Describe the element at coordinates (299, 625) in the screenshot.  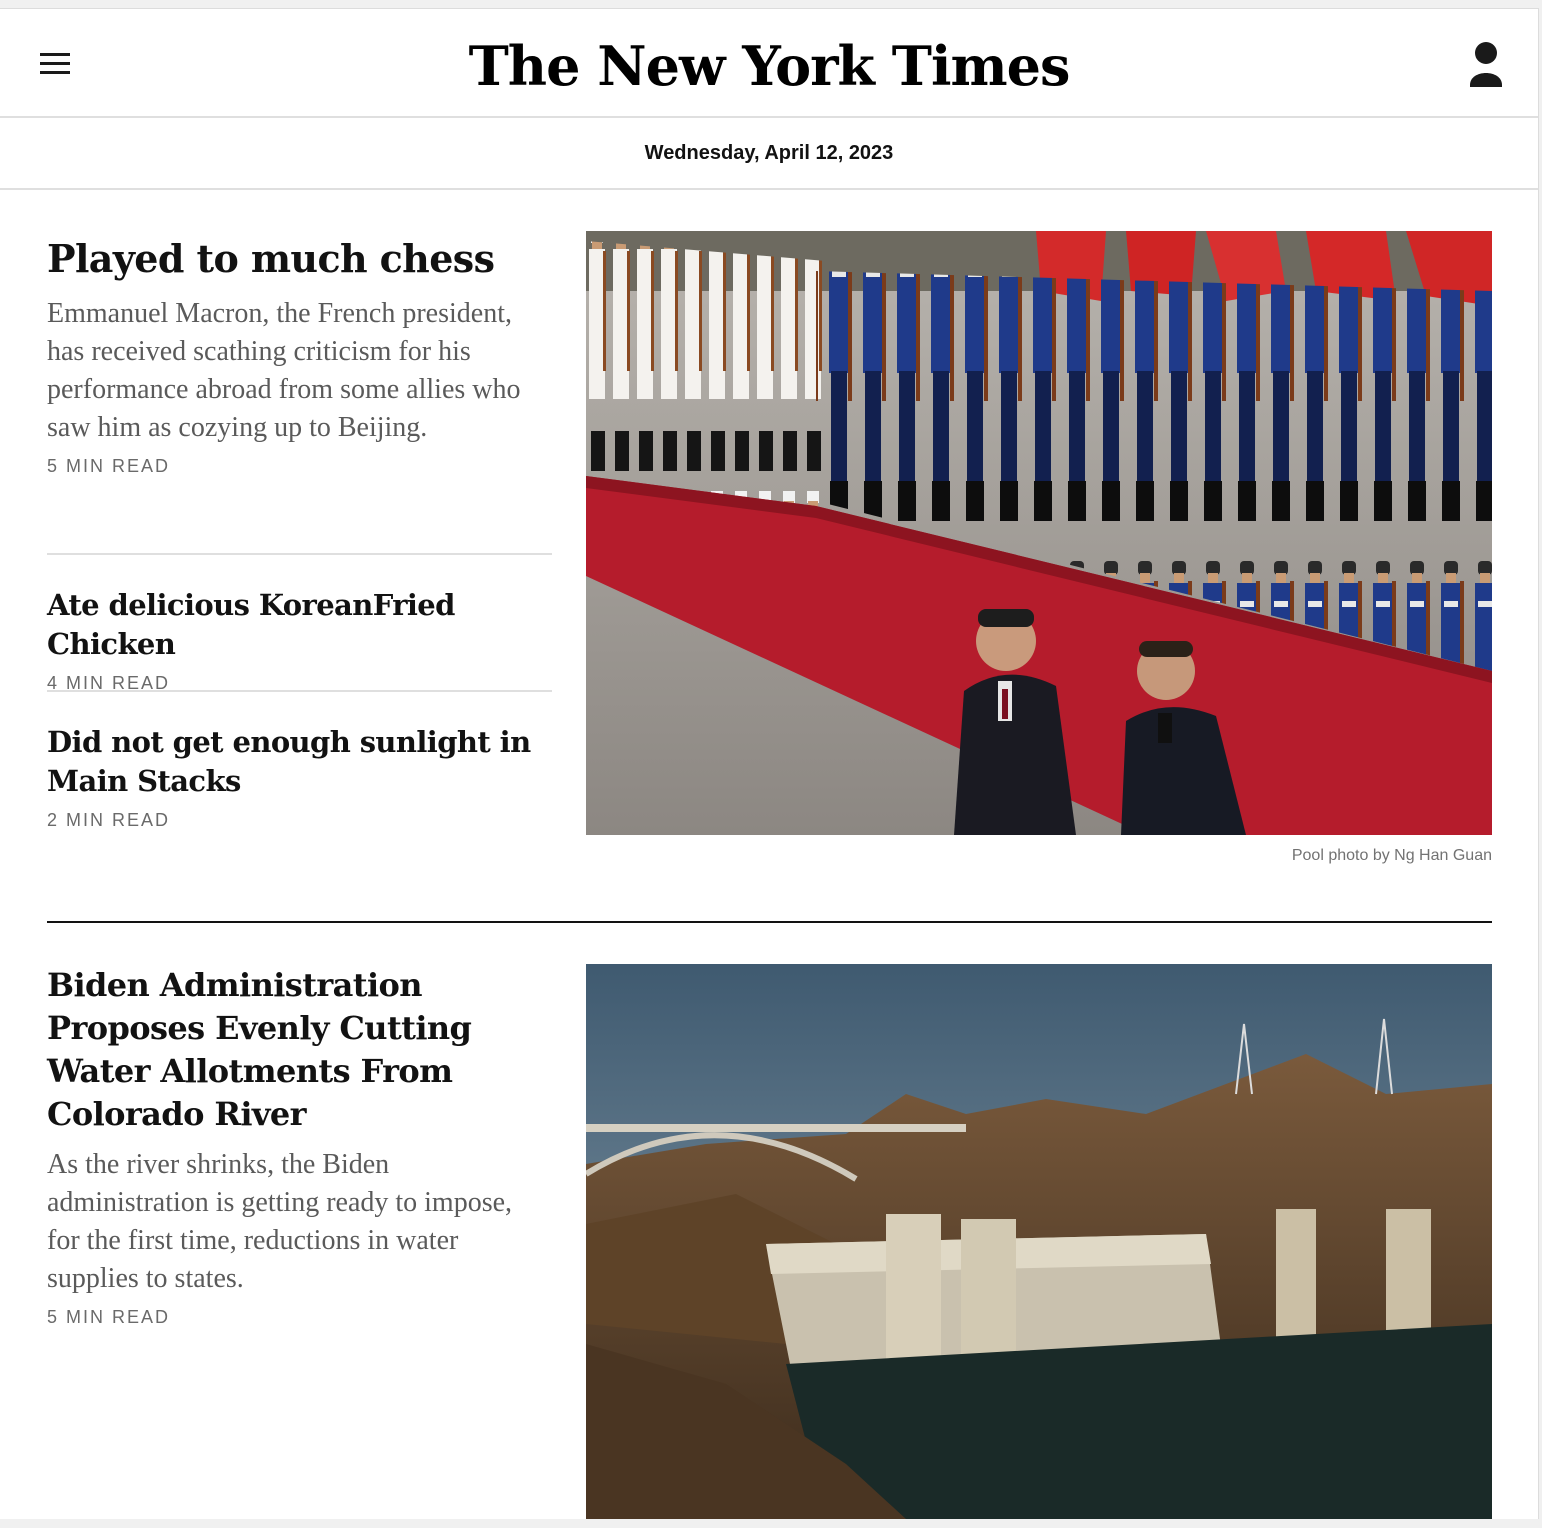
I see `story-headline: Ate delicious KoreanFried Chicken` at that location.